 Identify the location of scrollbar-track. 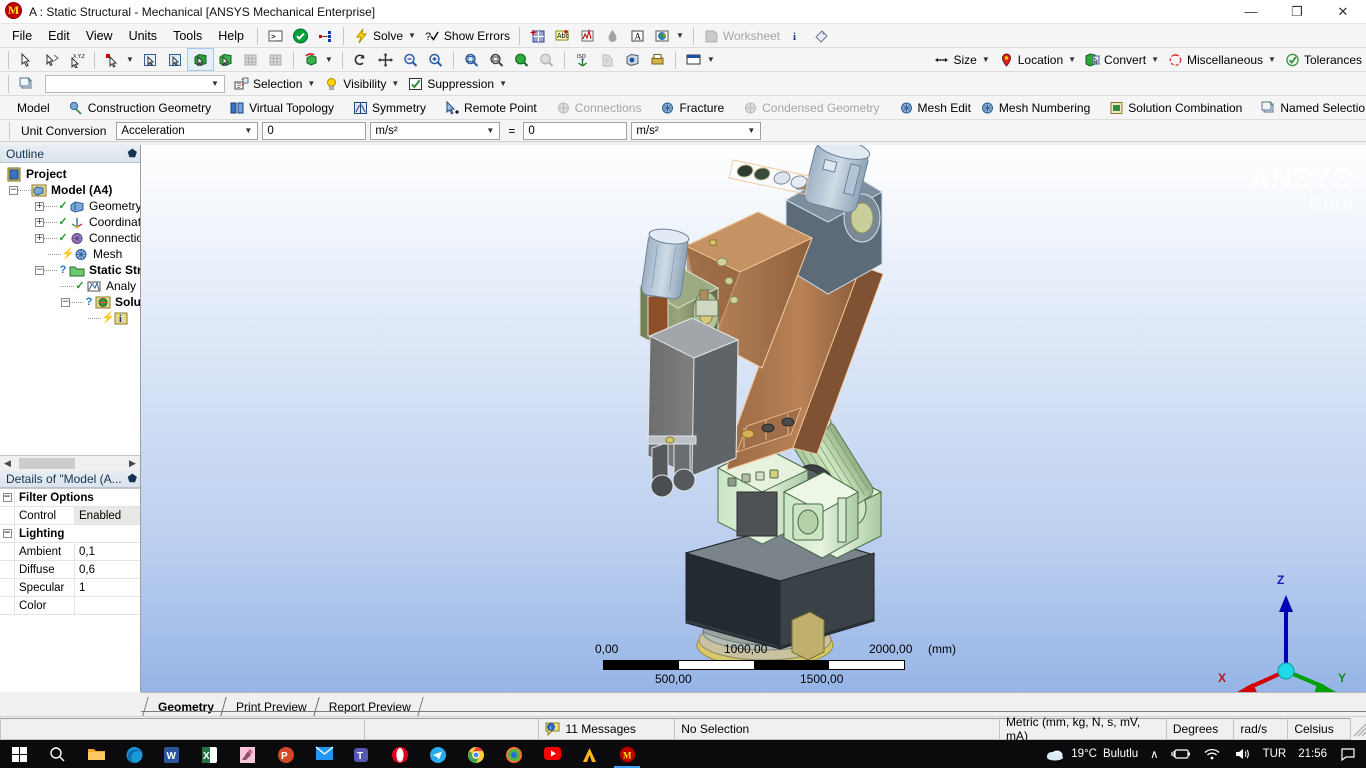
(70, 463).